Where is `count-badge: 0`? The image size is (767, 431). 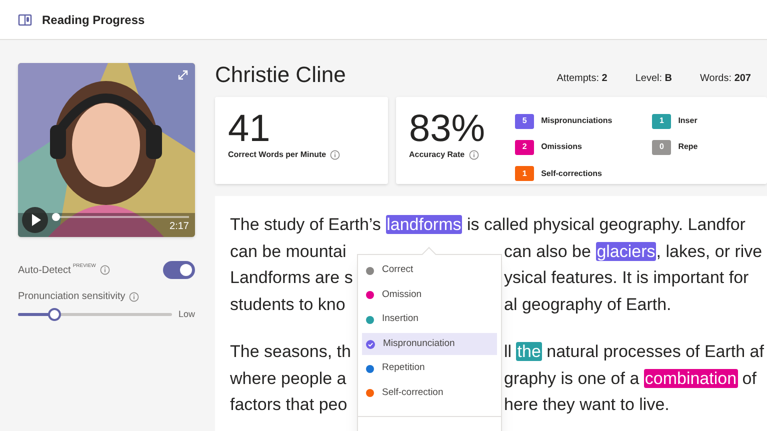 count-badge: 0 is located at coordinates (662, 147).